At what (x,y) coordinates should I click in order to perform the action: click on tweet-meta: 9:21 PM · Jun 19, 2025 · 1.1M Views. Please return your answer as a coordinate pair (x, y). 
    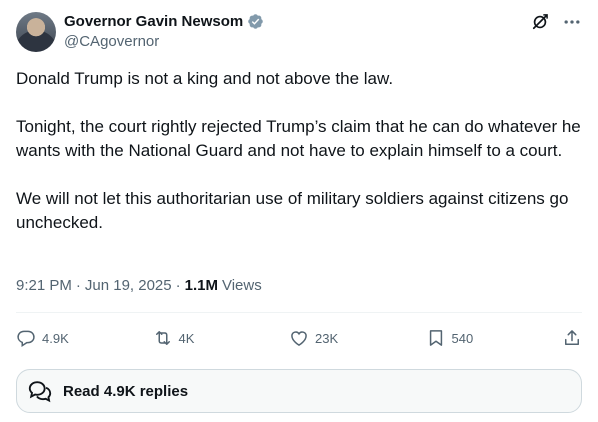
    Looking at the image, I should click on (139, 285).